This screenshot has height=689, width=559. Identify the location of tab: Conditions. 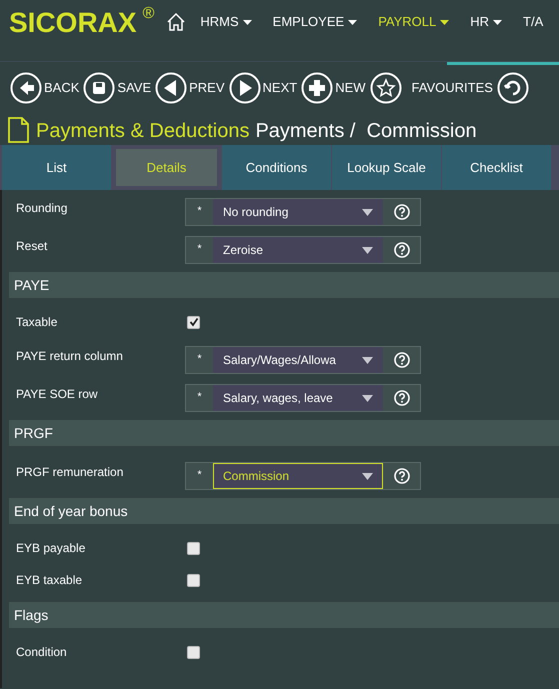
(276, 167).